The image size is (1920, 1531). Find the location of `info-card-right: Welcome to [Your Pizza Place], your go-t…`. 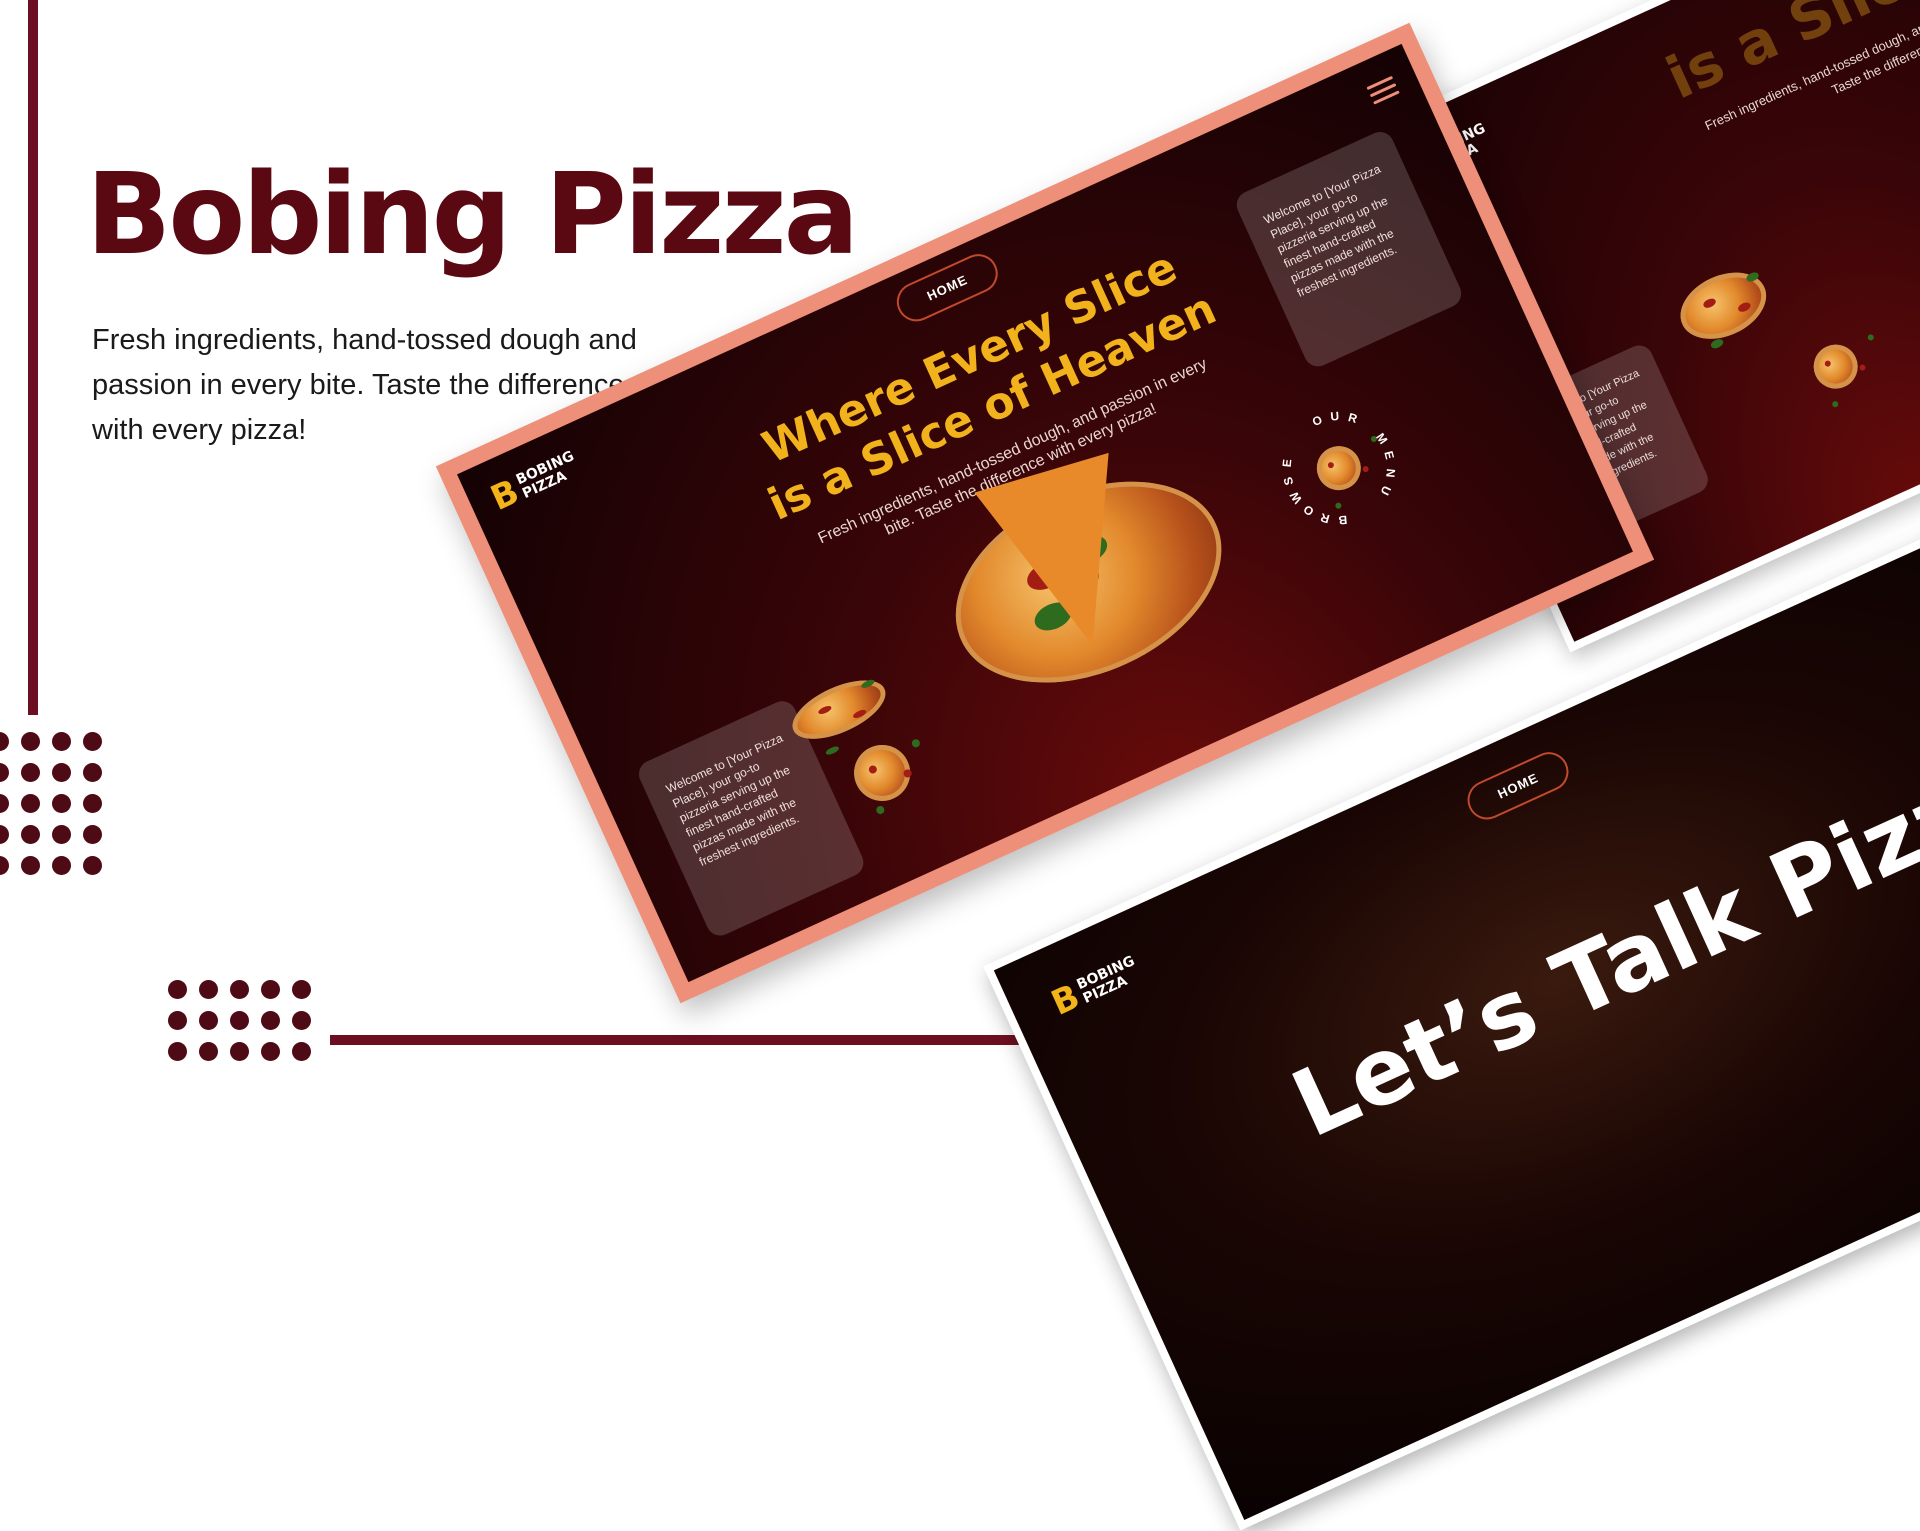

info-card-right: Welcome to [Your Pizza Place], your go-t… is located at coordinates (1349, 249).